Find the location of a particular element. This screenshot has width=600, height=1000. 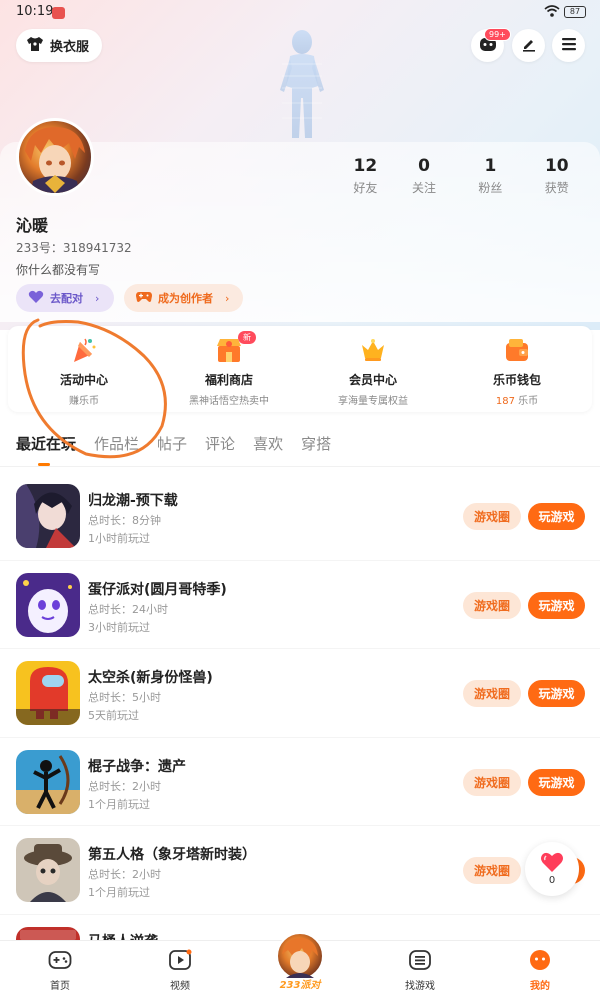

tab-posts: 帖子 is located at coordinates (172, 443).